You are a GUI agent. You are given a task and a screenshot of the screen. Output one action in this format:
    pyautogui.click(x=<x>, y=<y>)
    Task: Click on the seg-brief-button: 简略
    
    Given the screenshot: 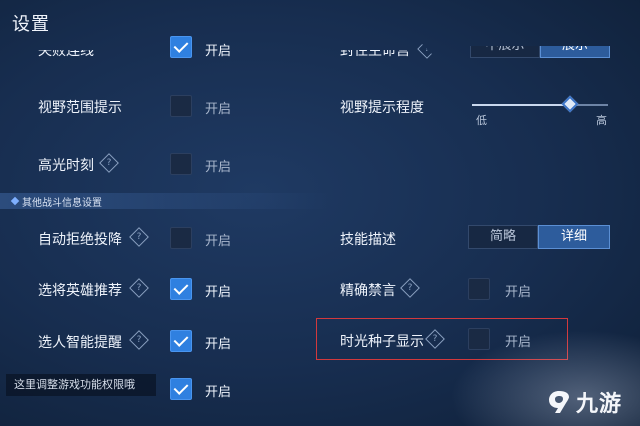 What is the action you would take?
    pyautogui.click(x=503, y=237)
    